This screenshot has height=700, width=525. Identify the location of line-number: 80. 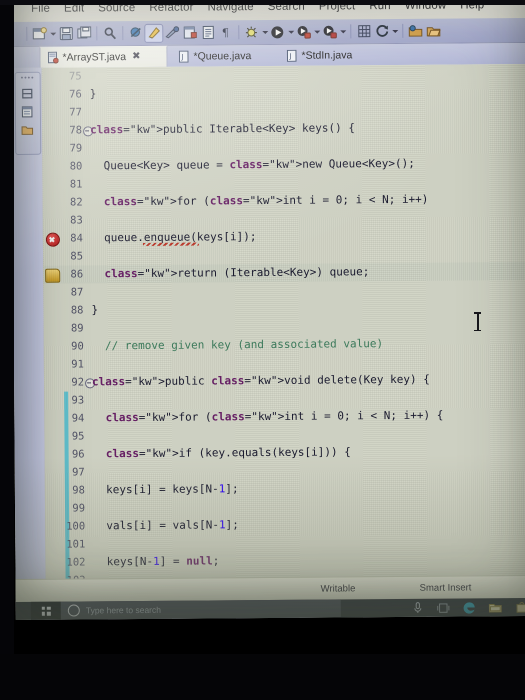
(76, 166).